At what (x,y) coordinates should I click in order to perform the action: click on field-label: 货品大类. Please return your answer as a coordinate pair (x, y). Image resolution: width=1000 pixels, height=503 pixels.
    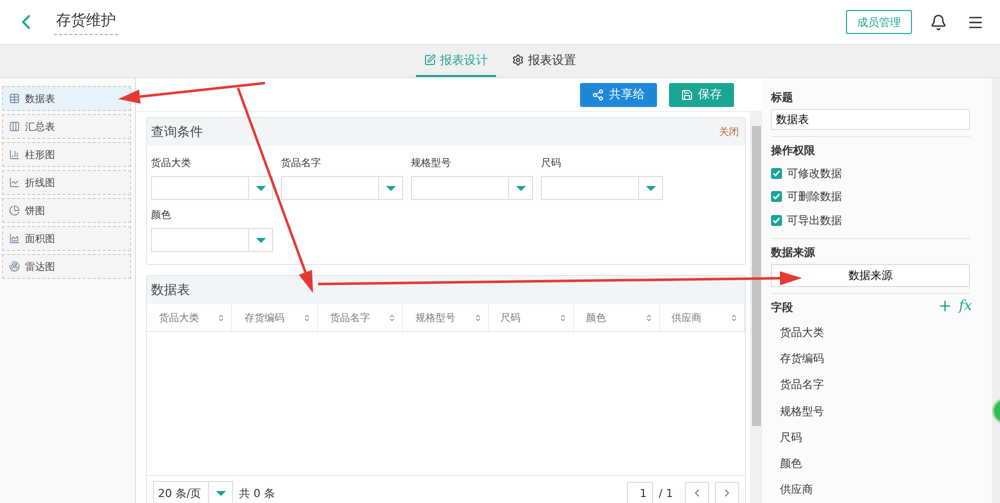
    Looking at the image, I should click on (171, 163).